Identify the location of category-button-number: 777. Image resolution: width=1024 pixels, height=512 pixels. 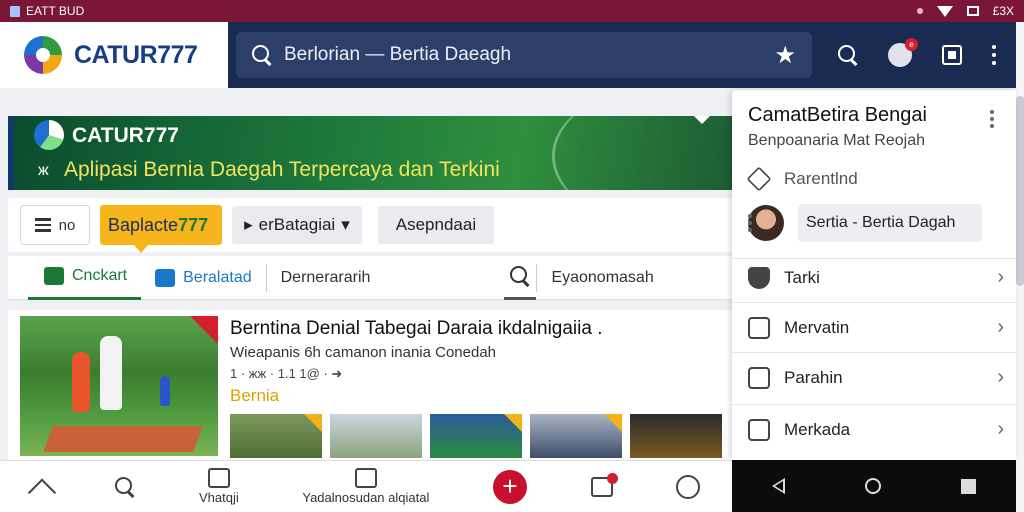
(193, 224).